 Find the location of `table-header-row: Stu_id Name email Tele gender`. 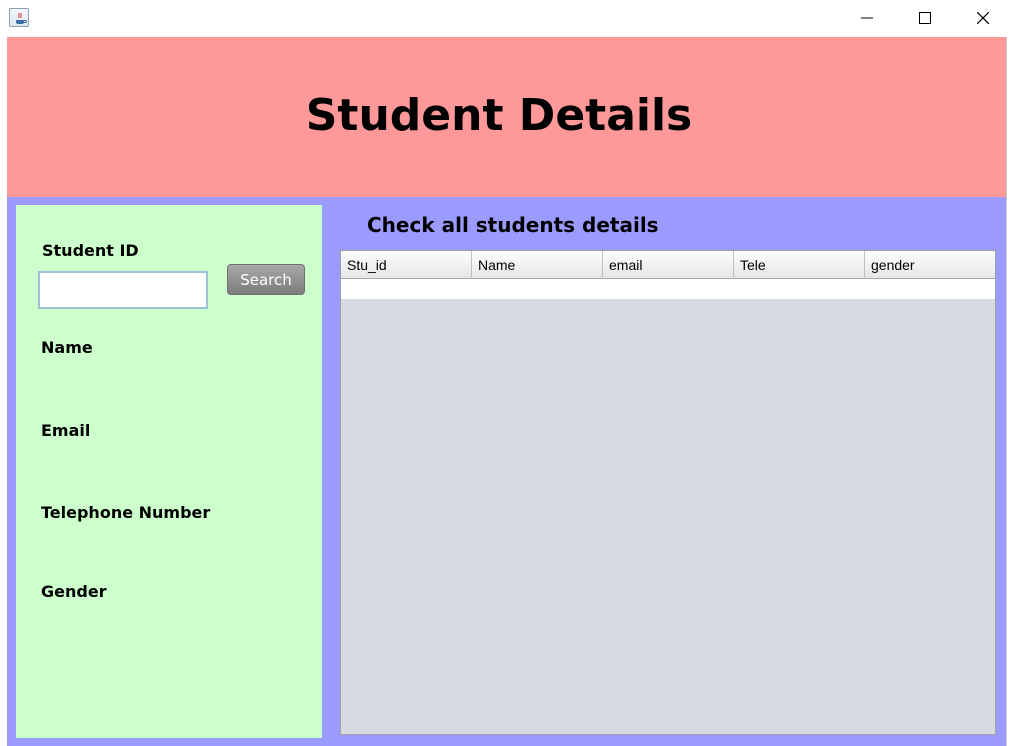

table-header-row: Stu_id Name email Tele gender is located at coordinates (668, 265).